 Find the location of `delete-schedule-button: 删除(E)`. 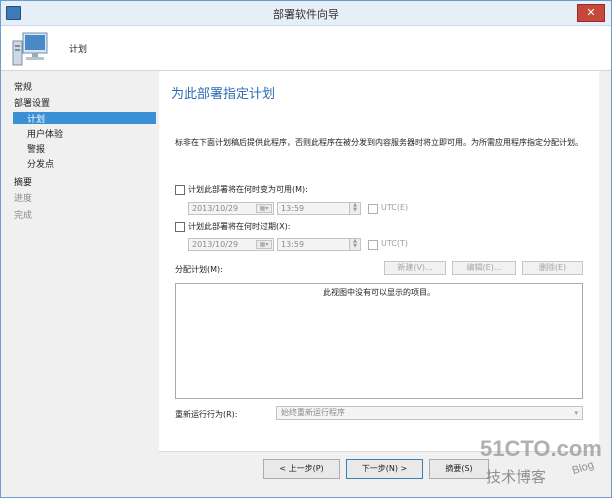

delete-schedule-button: 删除(E) is located at coordinates (552, 268).